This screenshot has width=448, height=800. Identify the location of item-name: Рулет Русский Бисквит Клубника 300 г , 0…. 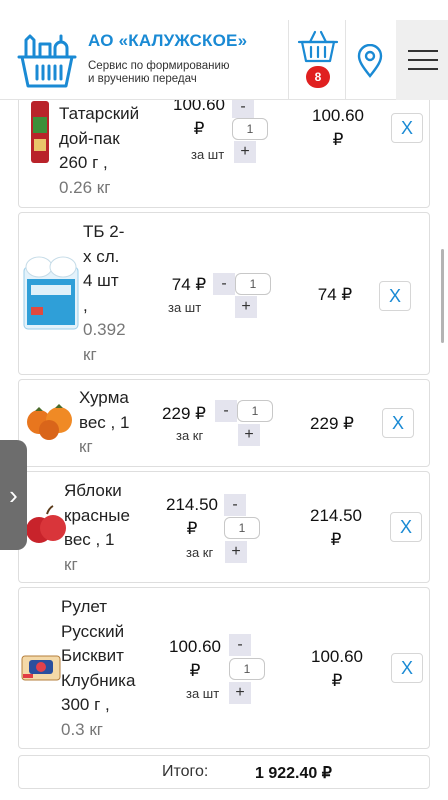
(98, 668).